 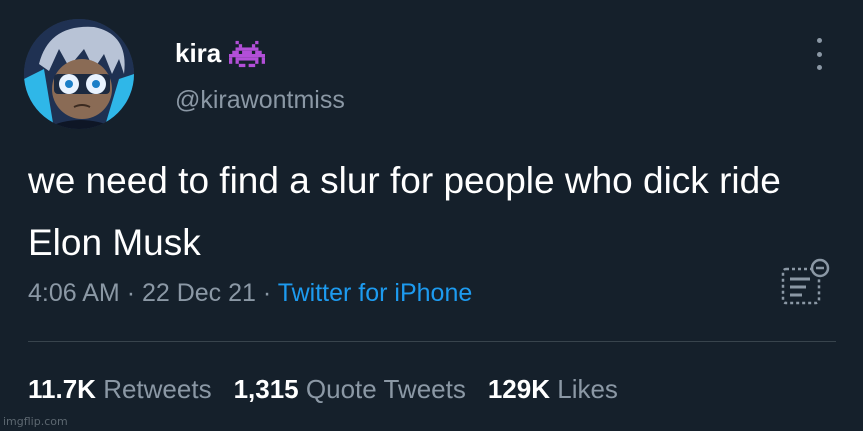 I want to click on quote-tweets-stat: 1,315 Quote Tweets, so click(x=350, y=389).